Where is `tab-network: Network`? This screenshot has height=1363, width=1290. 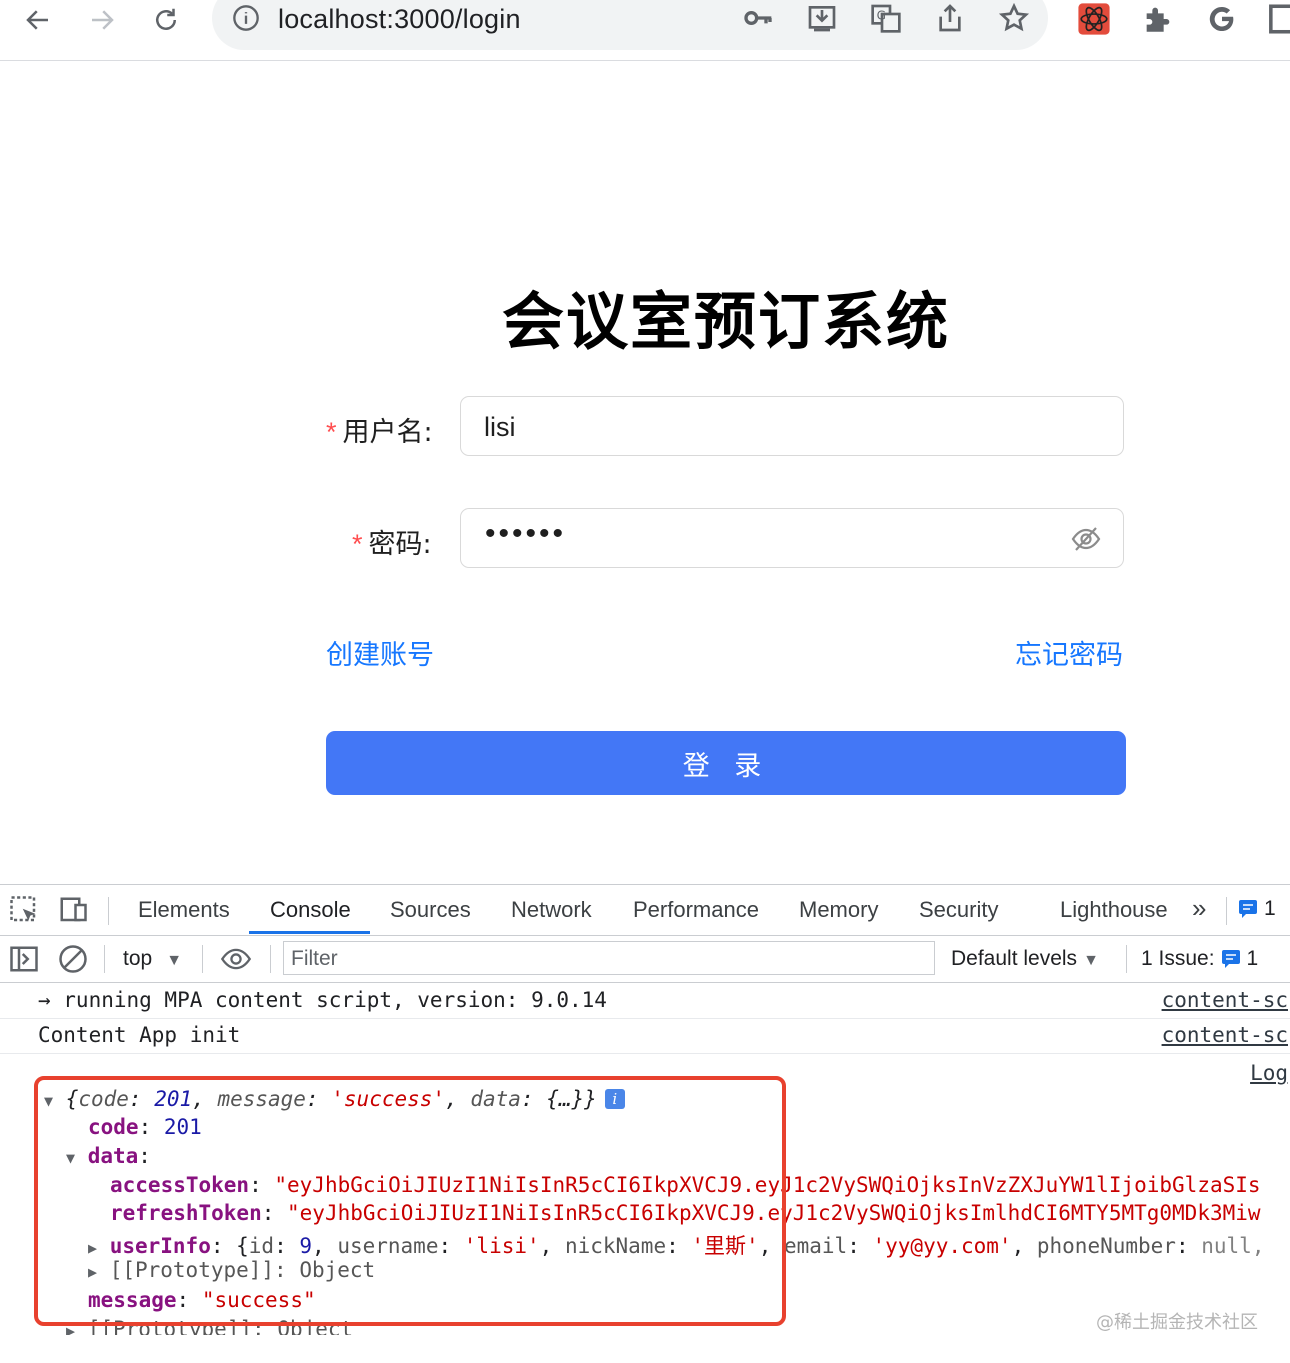
tab-network: Network is located at coordinates (551, 910).